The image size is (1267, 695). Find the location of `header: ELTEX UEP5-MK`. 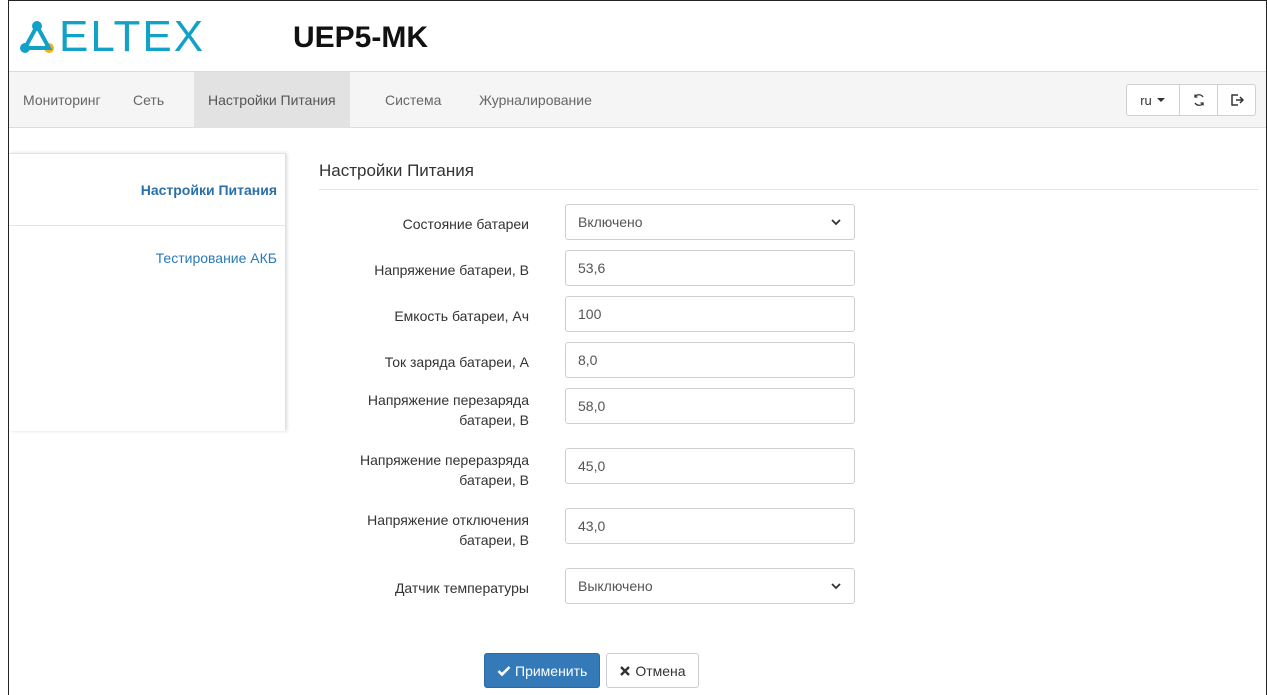

header: ELTEX UEP5-MK is located at coordinates (637, 36).